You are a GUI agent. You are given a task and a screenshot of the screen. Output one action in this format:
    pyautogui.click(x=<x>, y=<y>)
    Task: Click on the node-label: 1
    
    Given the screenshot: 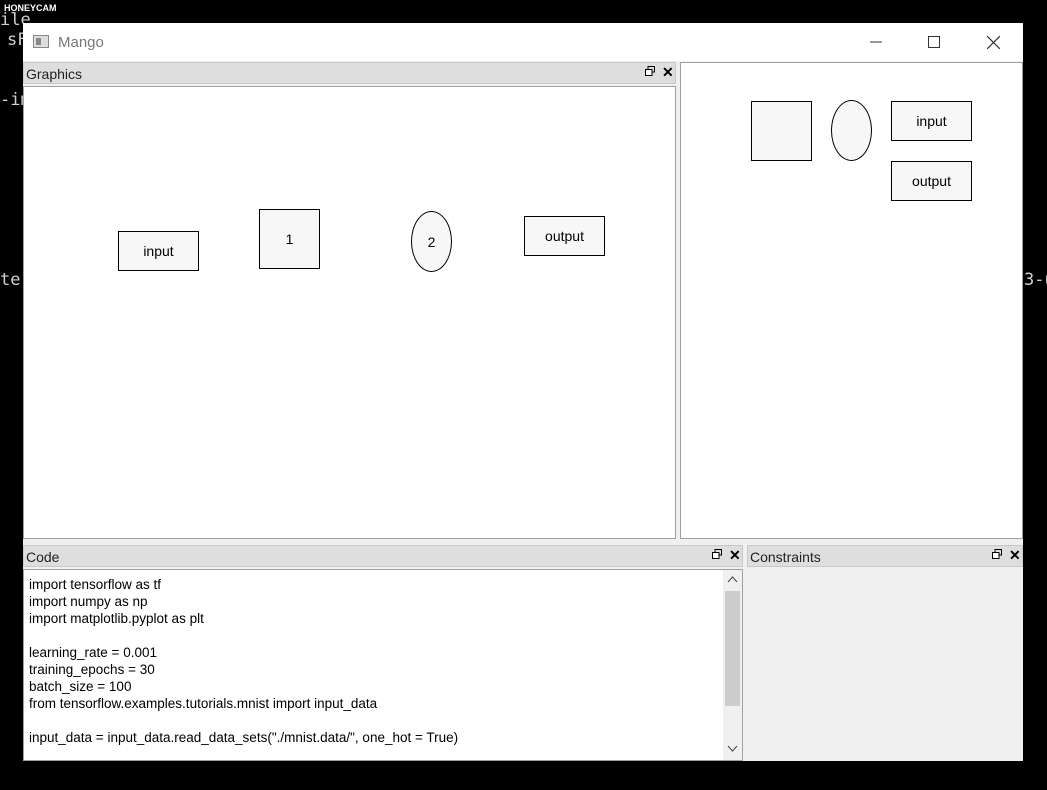 What is the action you would take?
    pyautogui.click(x=289, y=239)
    